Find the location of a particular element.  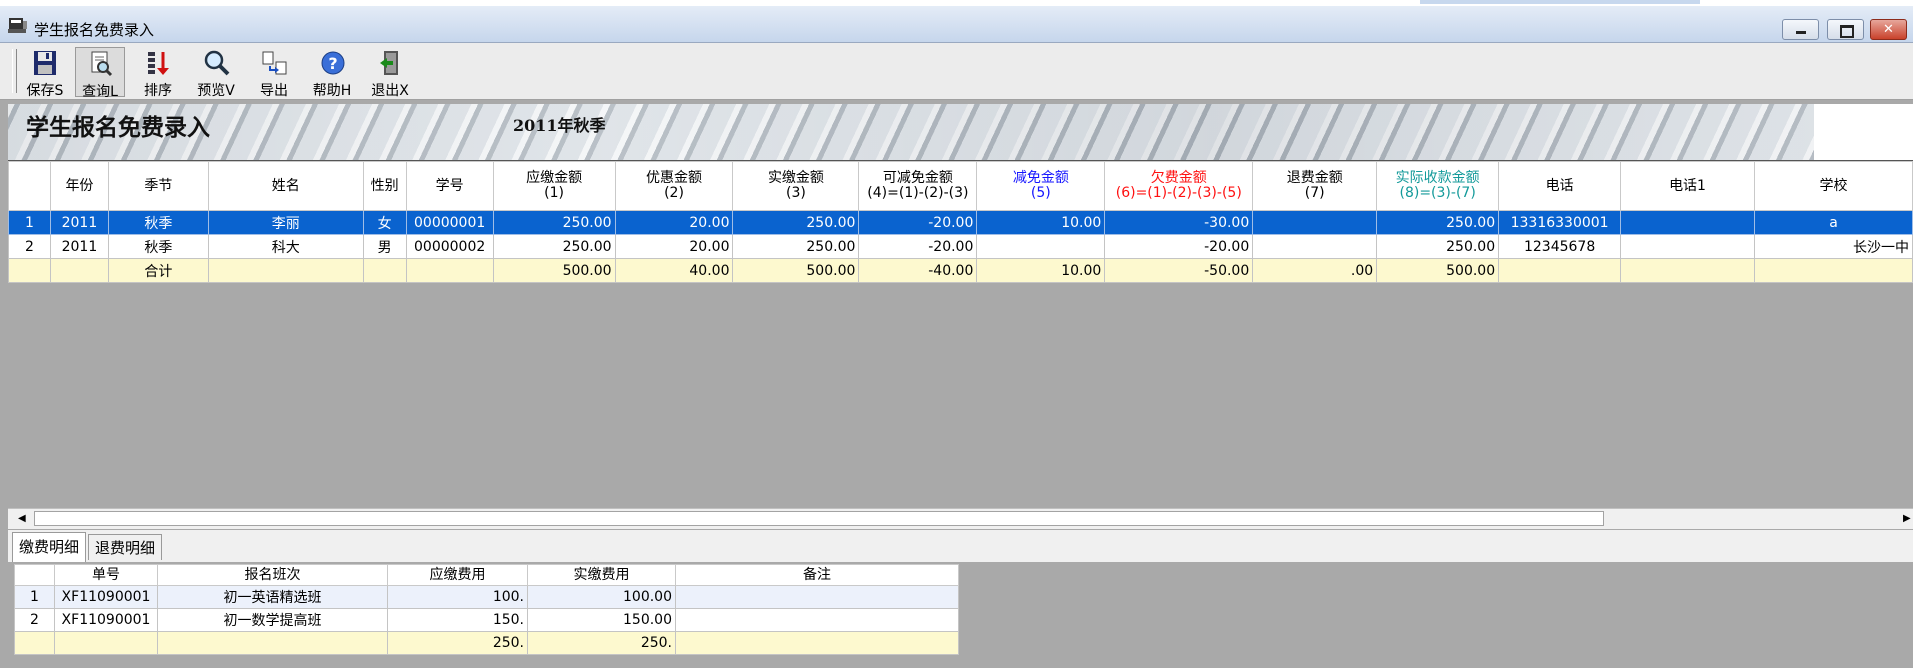

cell-student-no: 00000001 is located at coordinates (449, 222).